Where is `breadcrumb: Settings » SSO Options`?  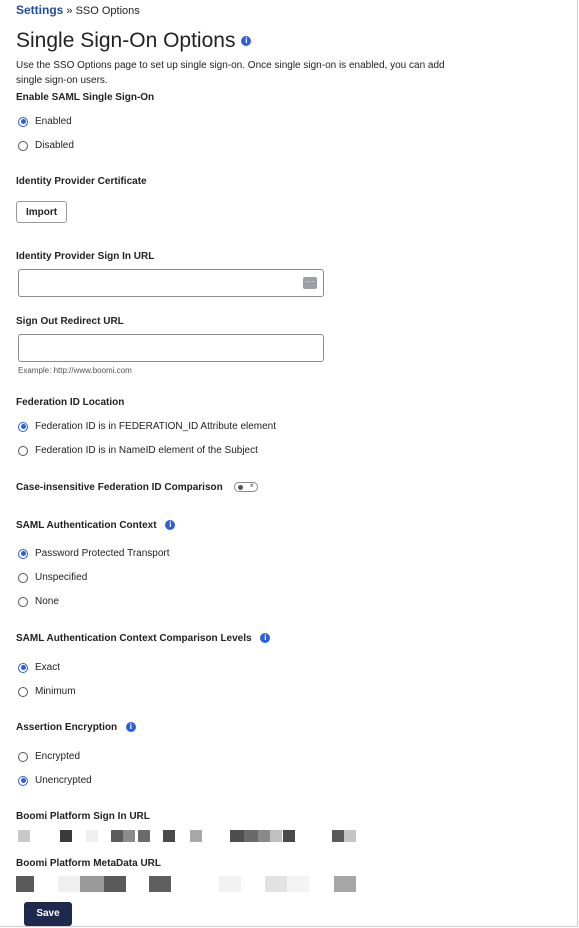
breadcrumb: Settings » SSO Options is located at coordinates (78, 10).